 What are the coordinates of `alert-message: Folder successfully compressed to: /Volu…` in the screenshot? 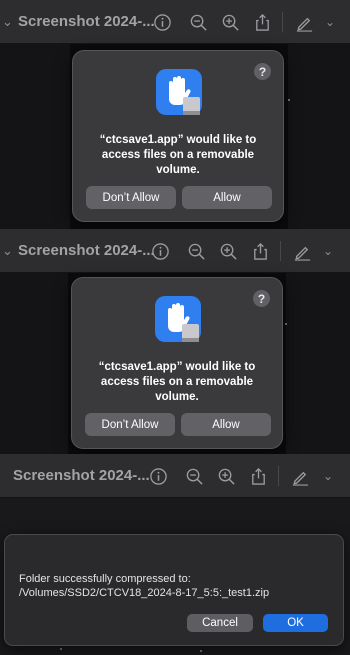 It's located at (144, 586).